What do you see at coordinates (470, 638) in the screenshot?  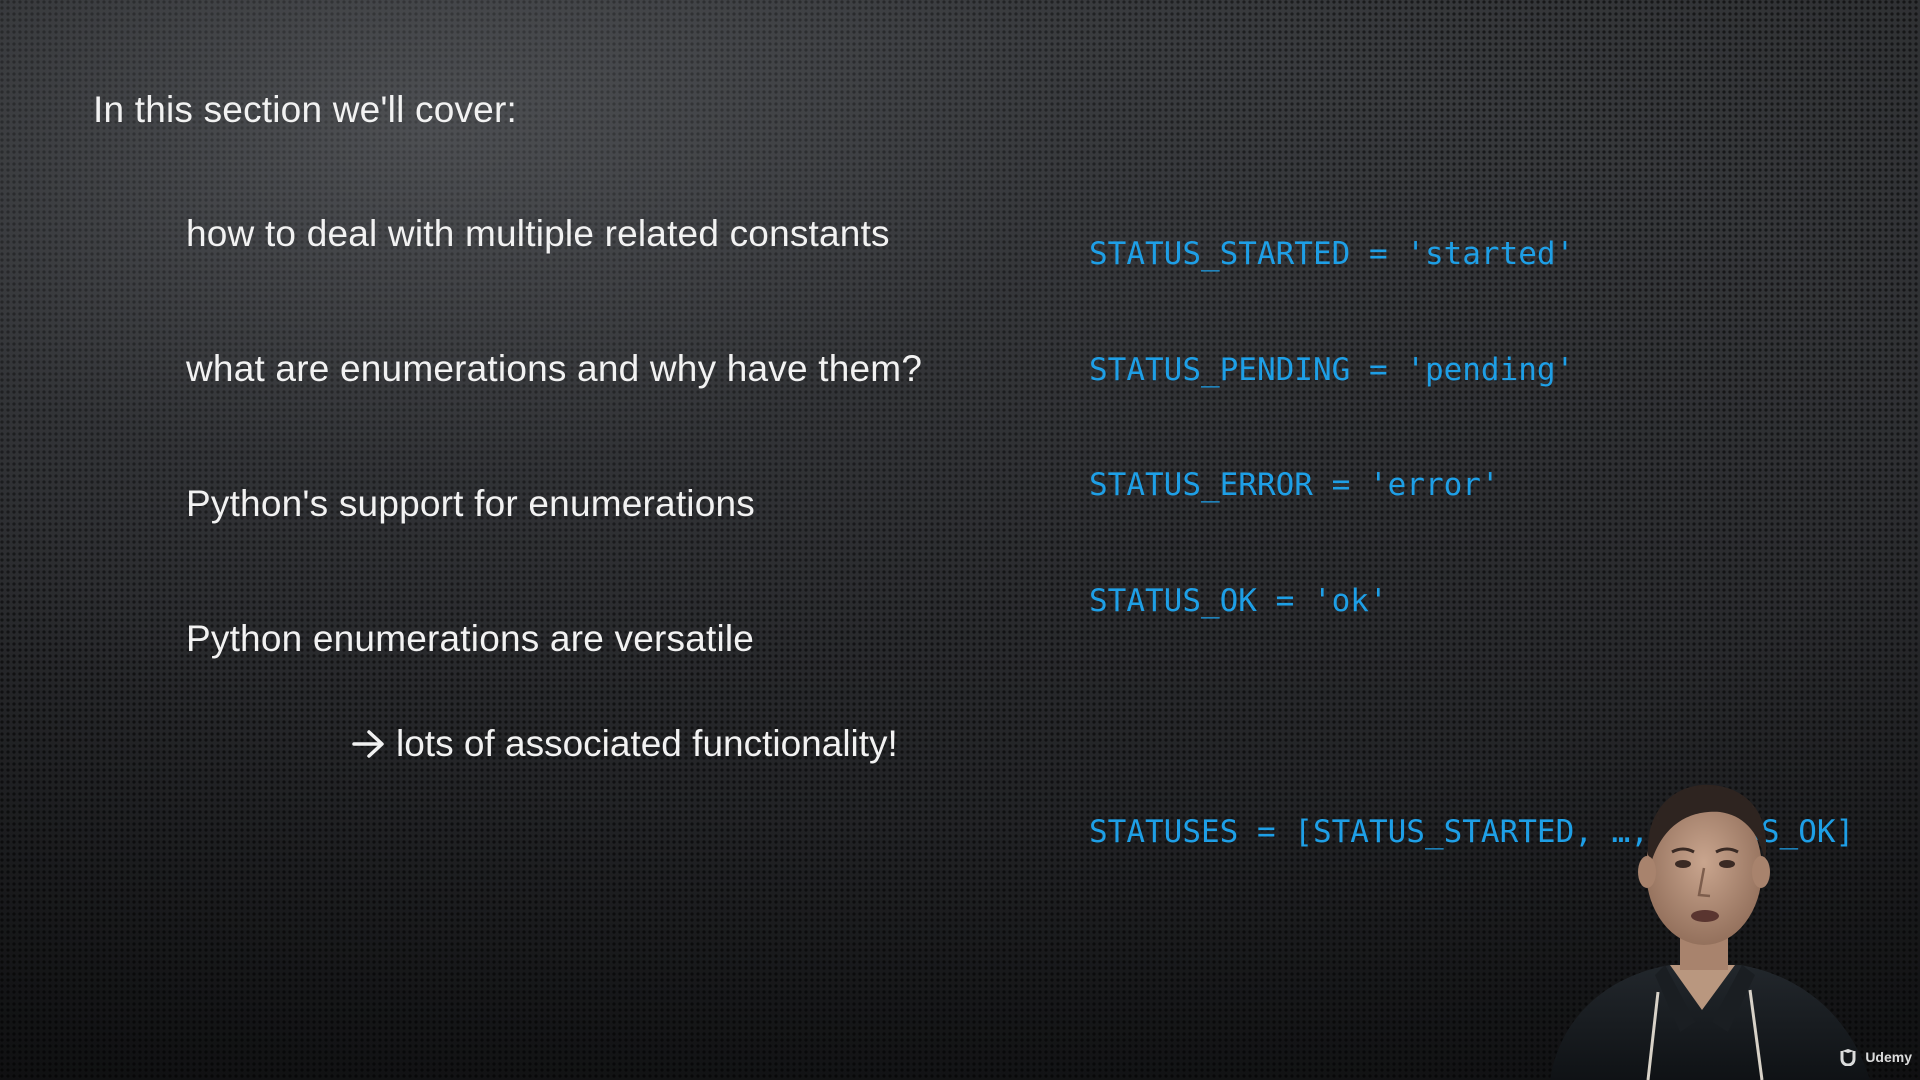 I see `topic-item: Python enumerations are versatile` at bounding box center [470, 638].